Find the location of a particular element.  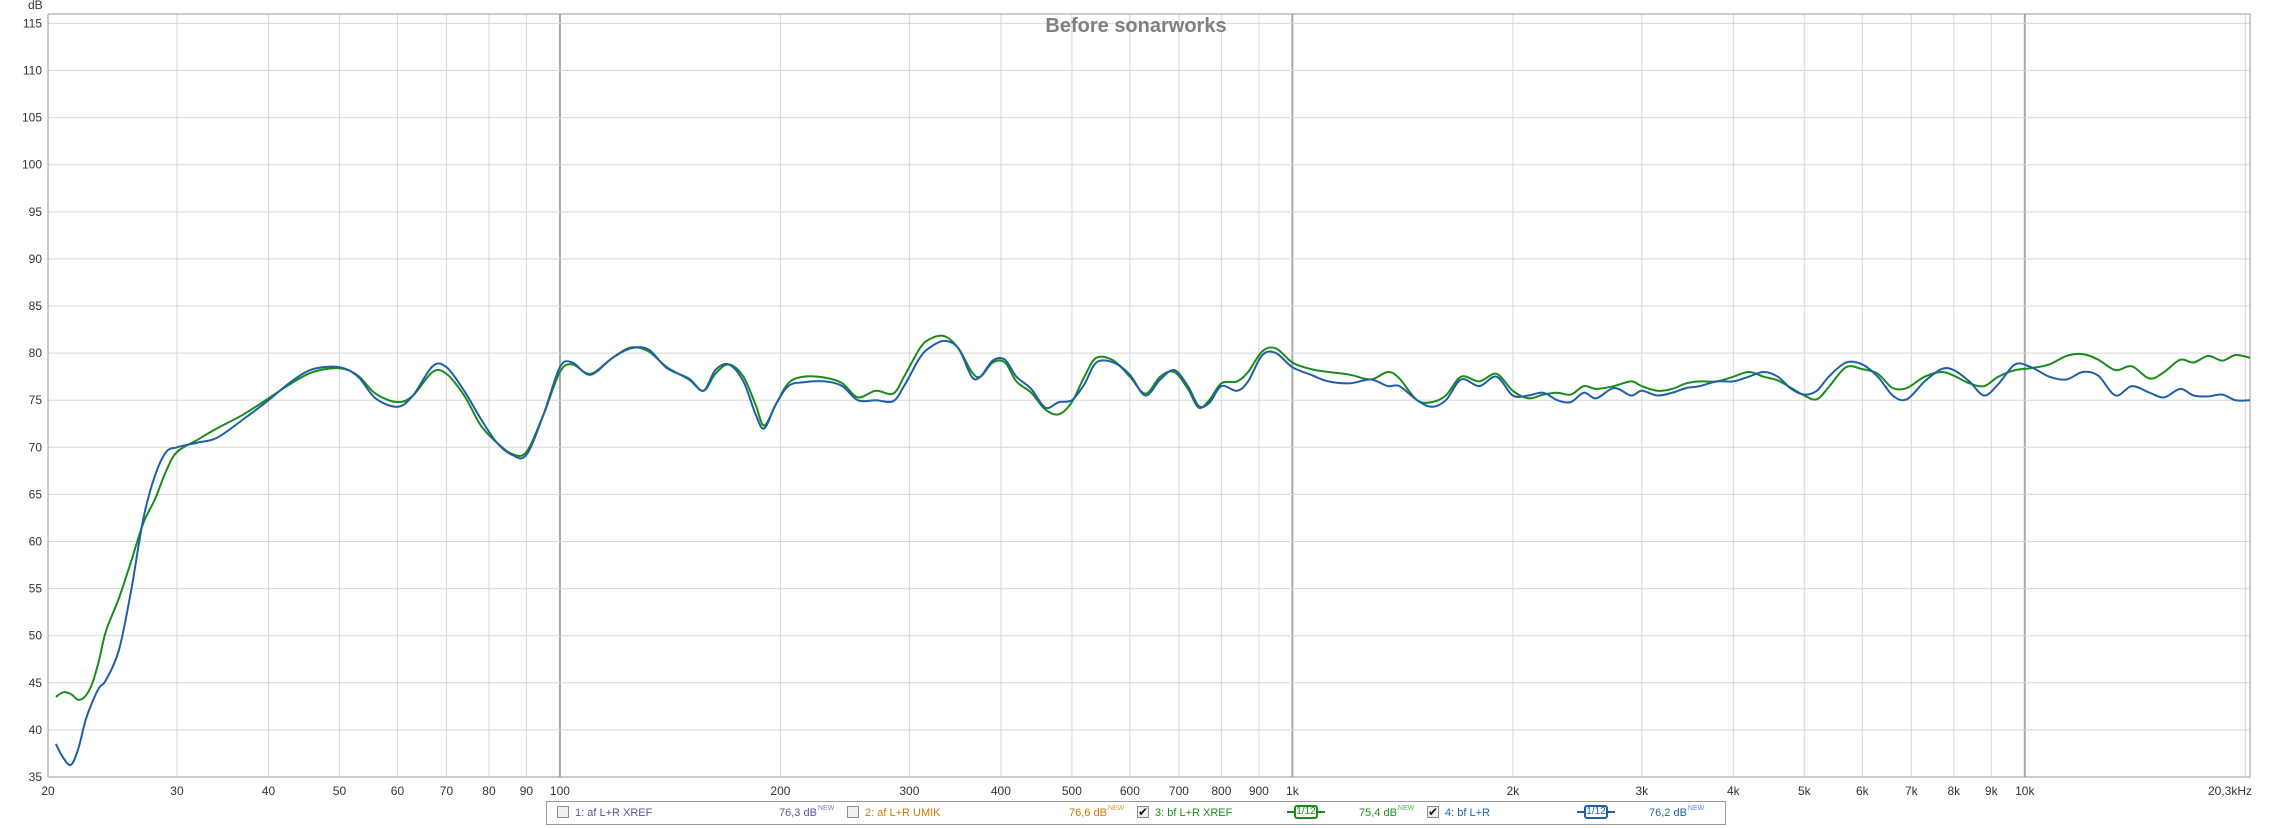

y-tick-labels: 35 40 45 50 55 60 65 70 75 80 85 90 95 100 105 110 115 is located at coordinates (32, 400).